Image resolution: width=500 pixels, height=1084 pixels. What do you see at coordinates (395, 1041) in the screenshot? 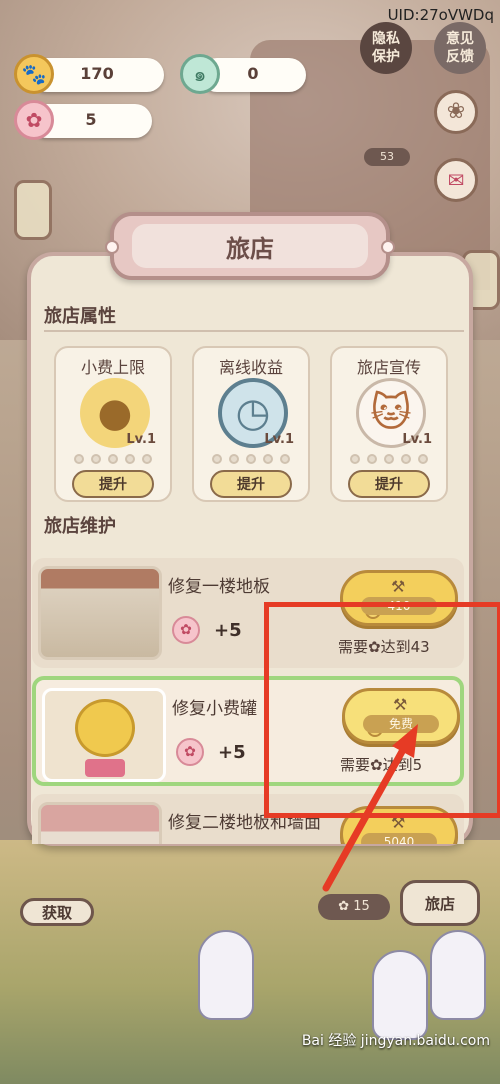
I see `watermark: Bai 经验 jingyan.baidu.com` at bounding box center [395, 1041].